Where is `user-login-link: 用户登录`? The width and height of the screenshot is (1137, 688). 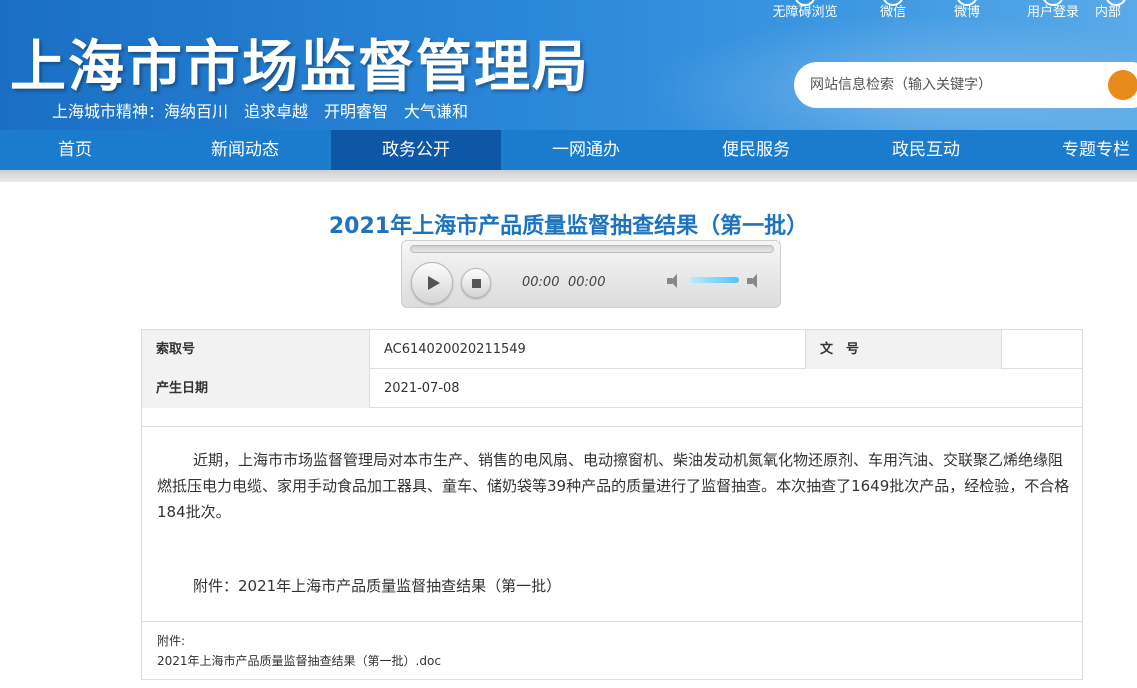
user-login-link: 用户登录 is located at coordinates (1053, 10).